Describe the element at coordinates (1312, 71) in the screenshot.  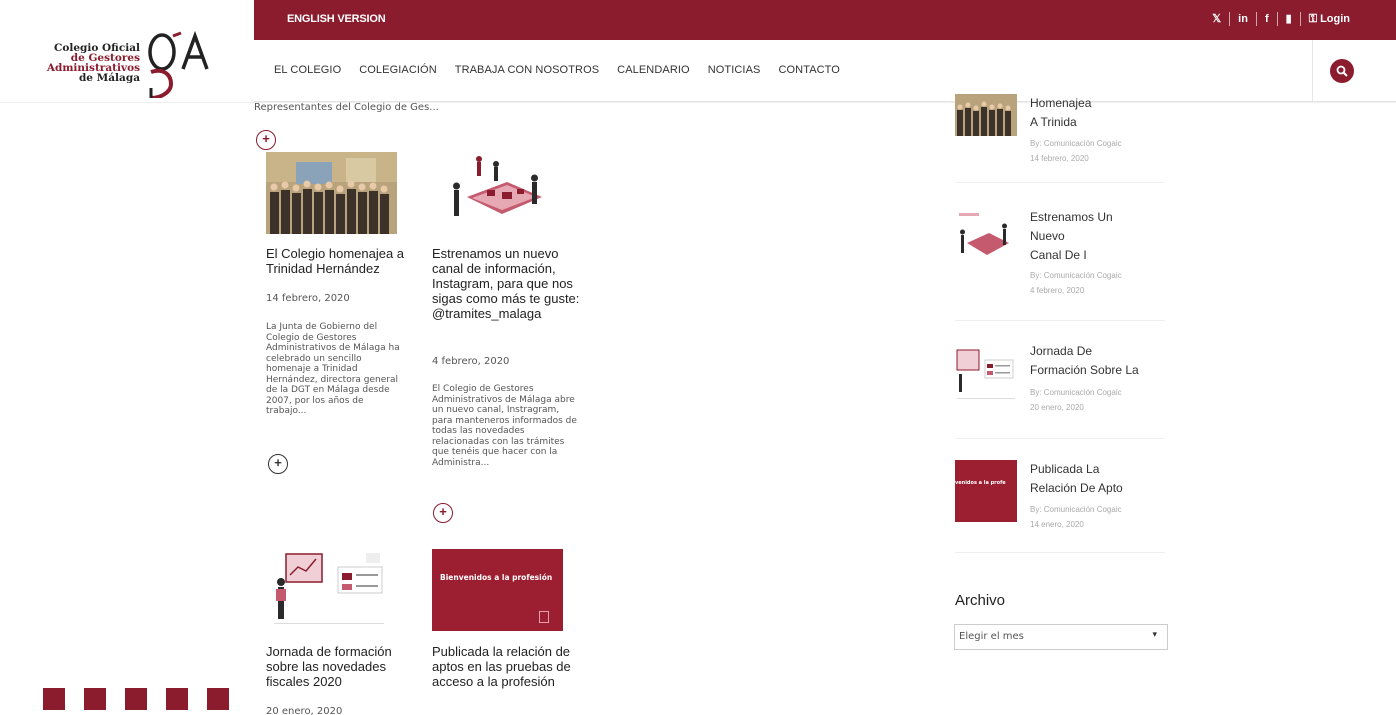
I see `nav-divider` at that location.